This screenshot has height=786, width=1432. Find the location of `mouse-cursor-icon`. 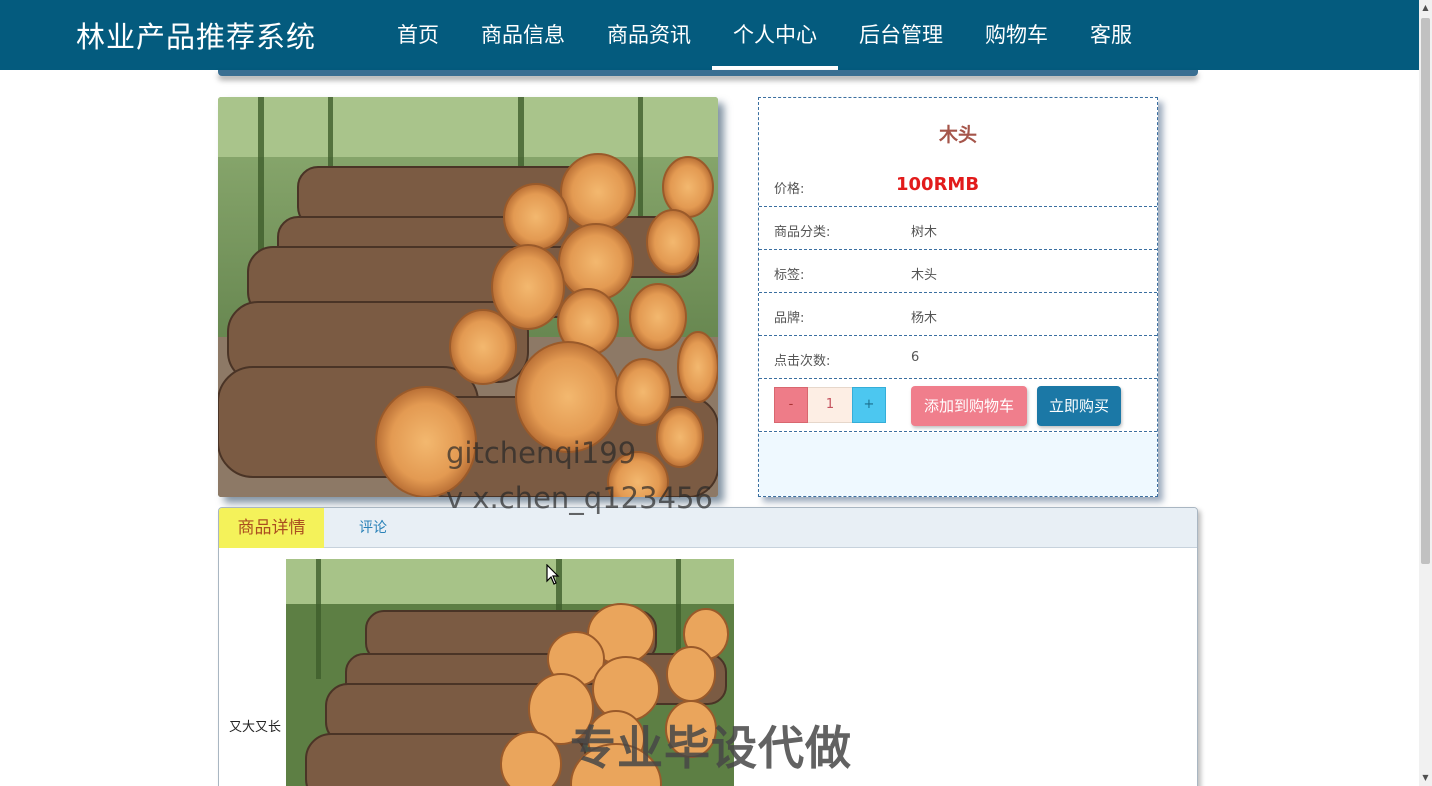

mouse-cursor-icon is located at coordinates (553, 574).